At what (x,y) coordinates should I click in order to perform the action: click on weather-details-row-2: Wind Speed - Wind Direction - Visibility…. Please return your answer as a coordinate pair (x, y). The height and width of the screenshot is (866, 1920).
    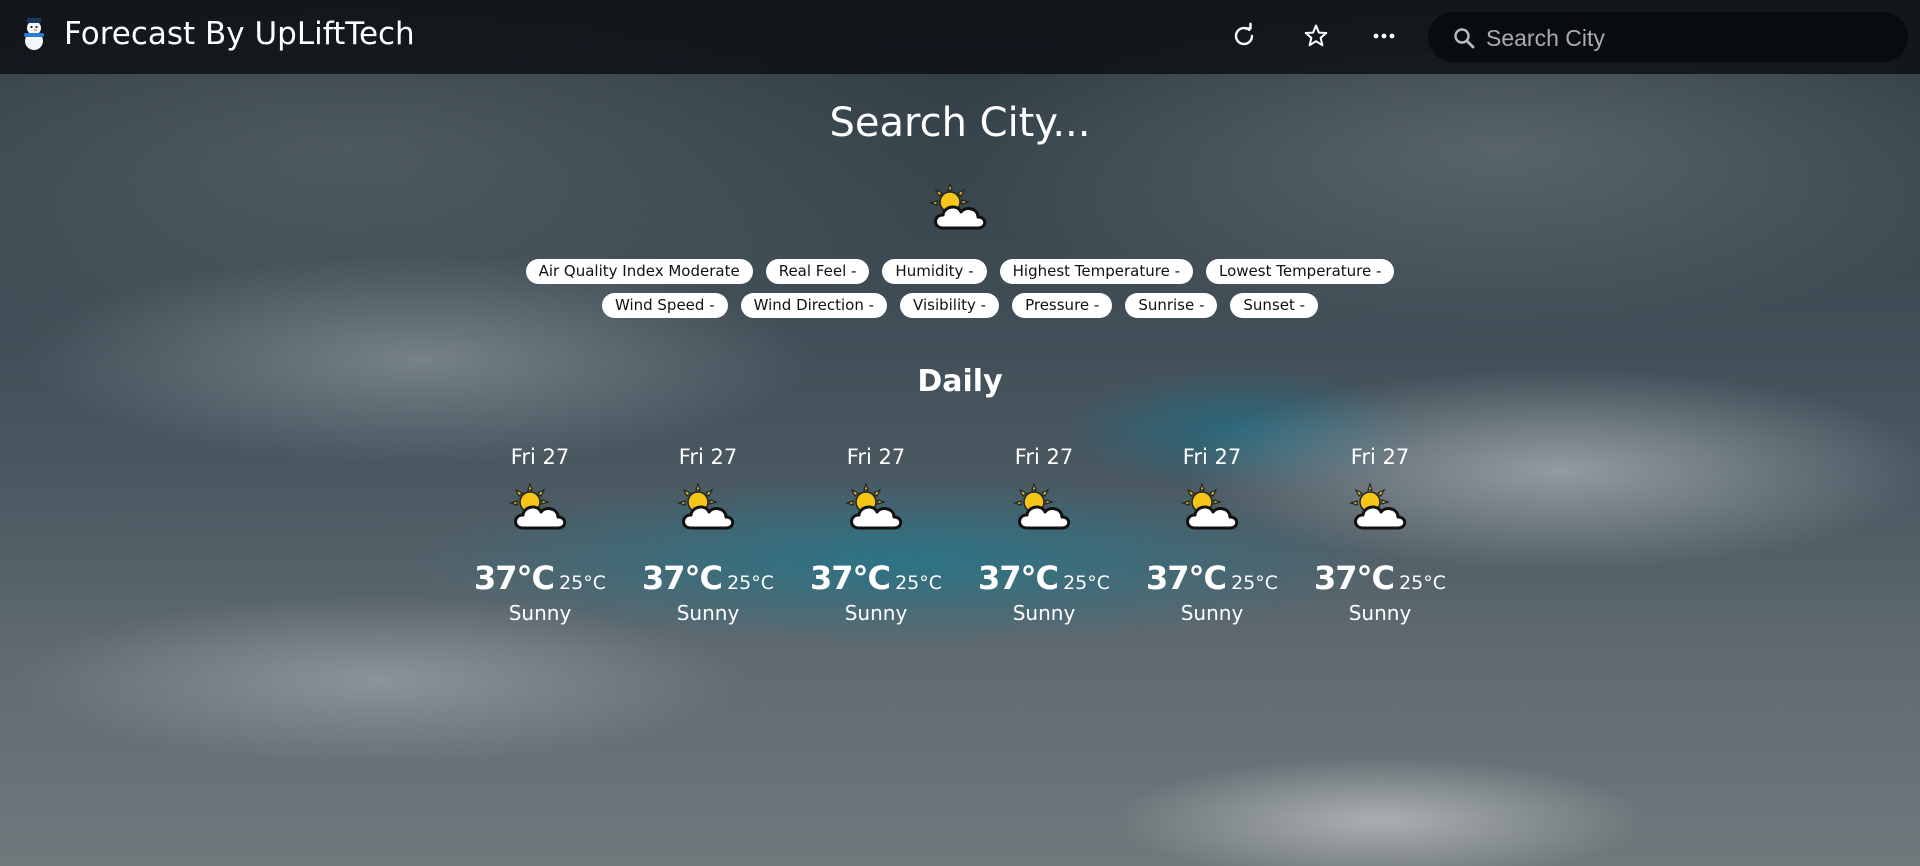
    Looking at the image, I should click on (960, 305).